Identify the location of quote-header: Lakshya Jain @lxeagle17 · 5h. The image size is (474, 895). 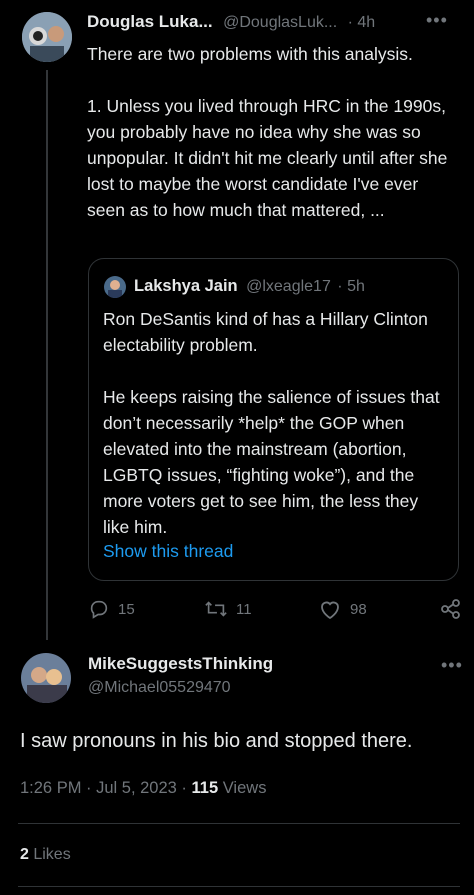
(249, 286).